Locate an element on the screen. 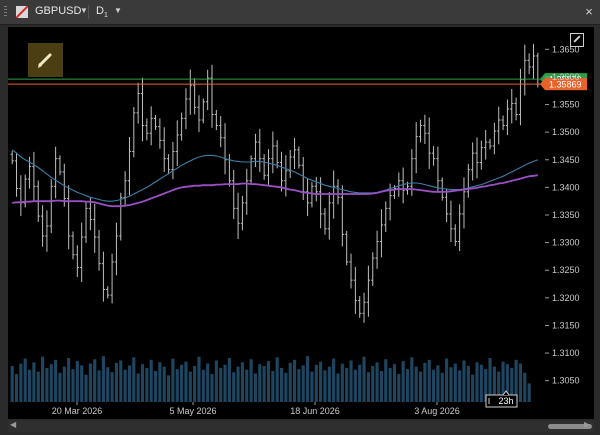 This screenshot has height=435, width=600. pencil-icon is located at coordinates (45, 60).